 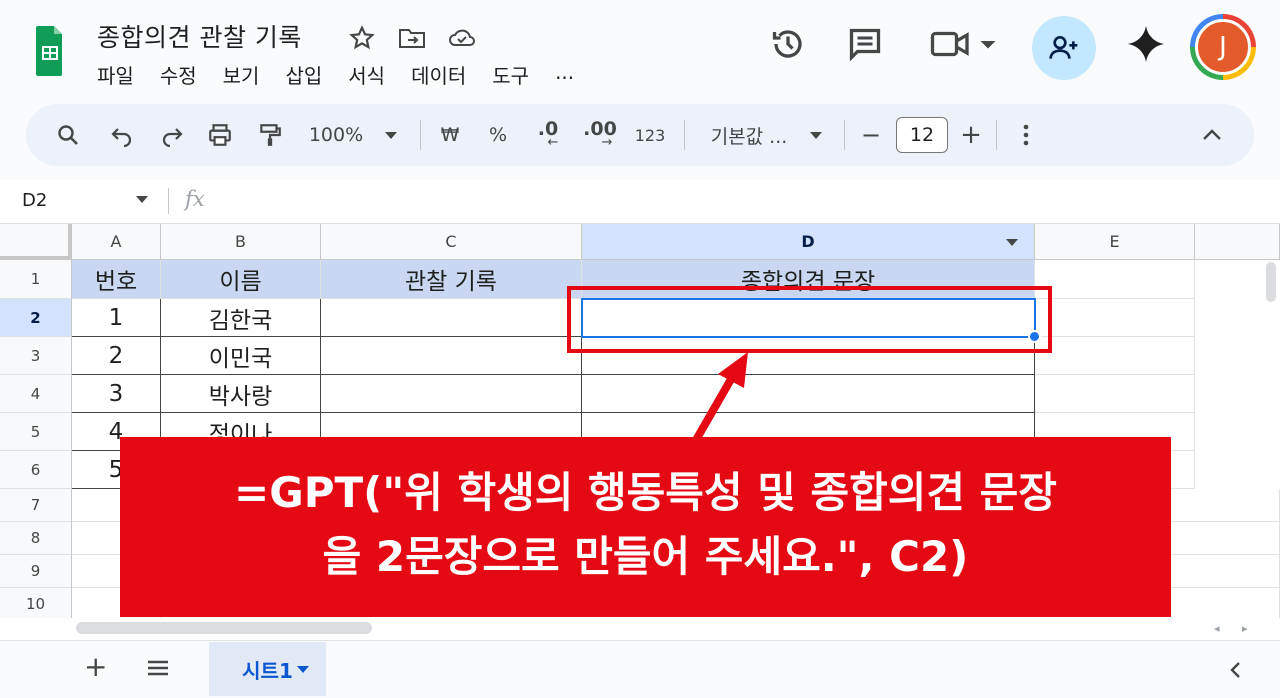 I want to click on cell-c4, so click(x=451, y=394).